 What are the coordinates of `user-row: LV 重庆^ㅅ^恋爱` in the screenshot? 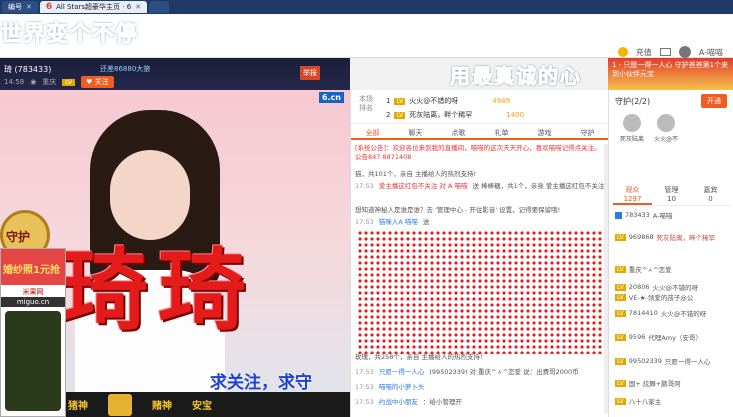 It's located at (673, 269).